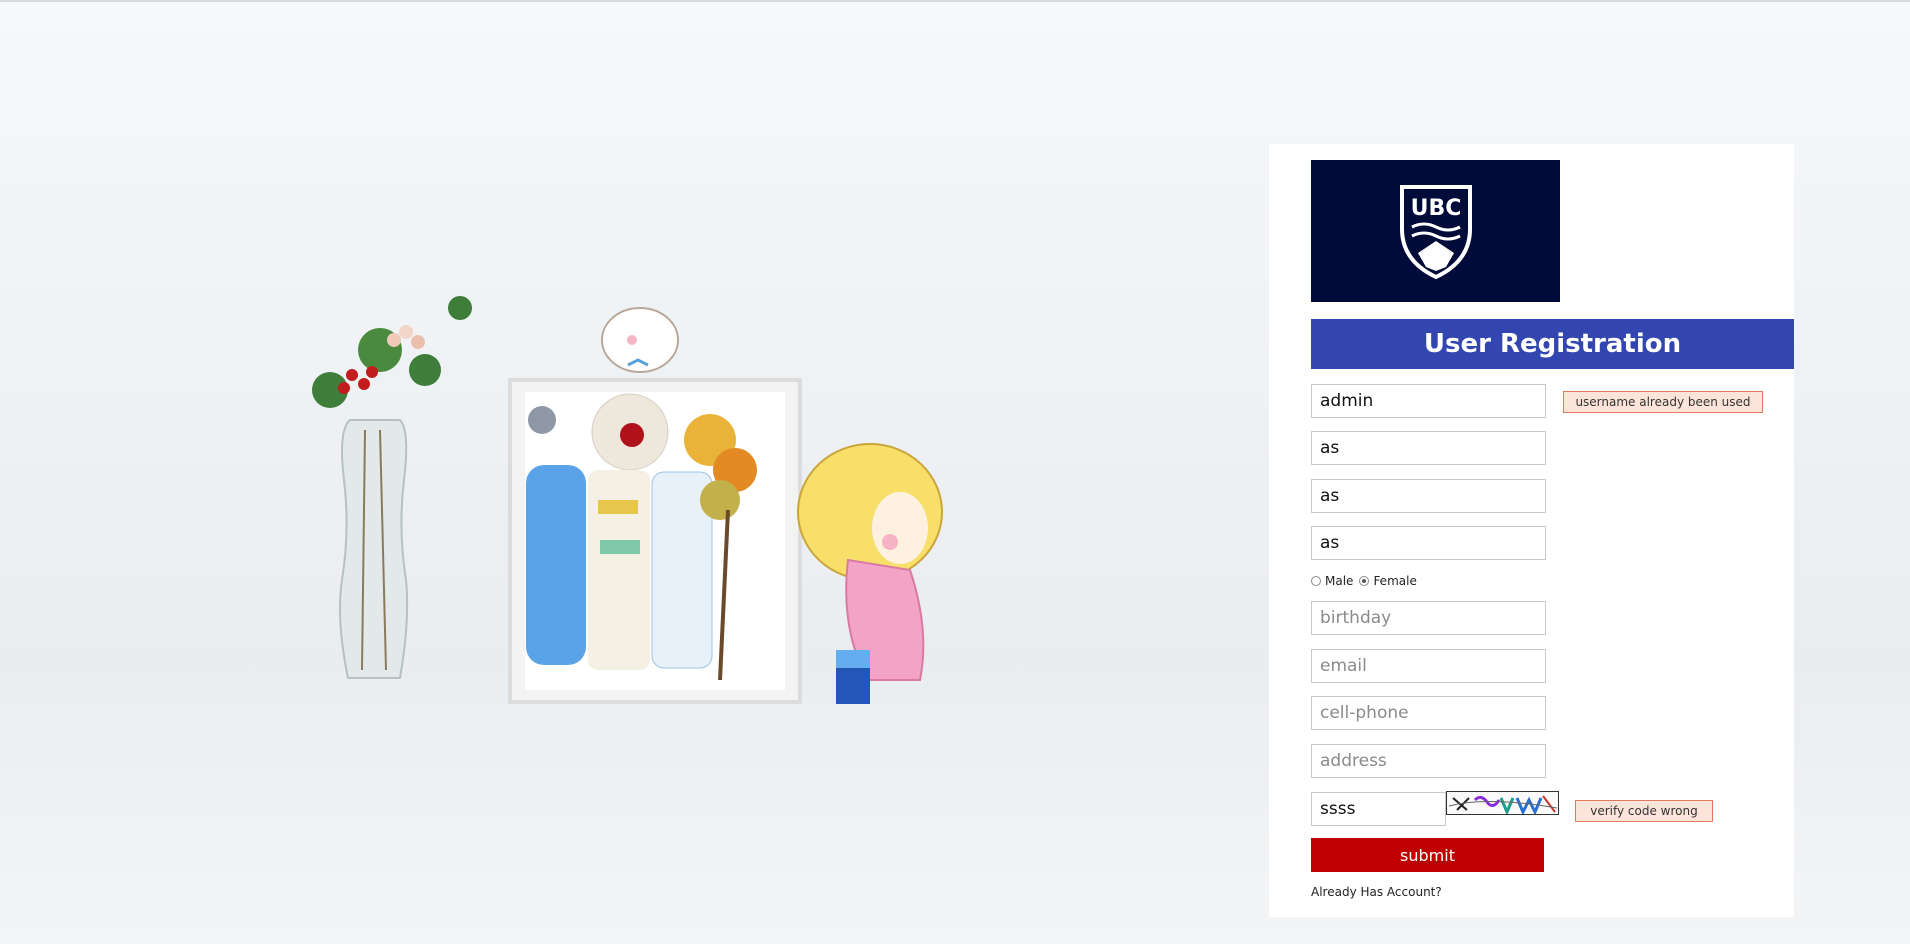 This screenshot has width=1910, height=944. What do you see at coordinates (1428, 761) in the screenshot?
I see `address-input` at bounding box center [1428, 761].